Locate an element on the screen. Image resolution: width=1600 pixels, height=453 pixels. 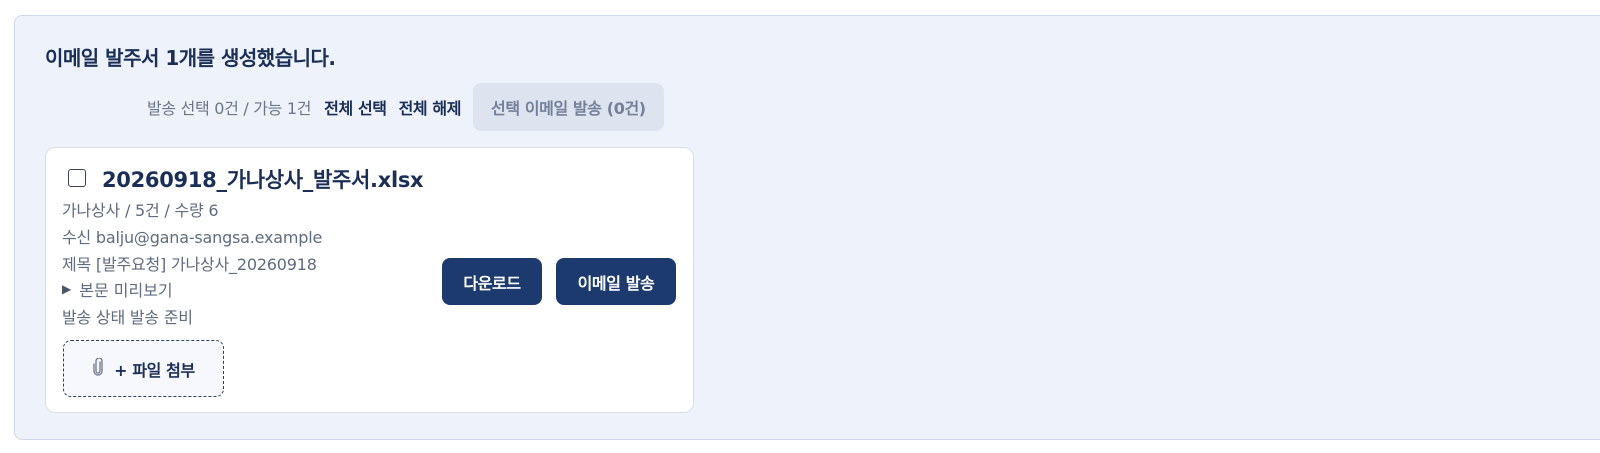
deselect-all-button: 전체 해제 is located at coordinates (430, 107).